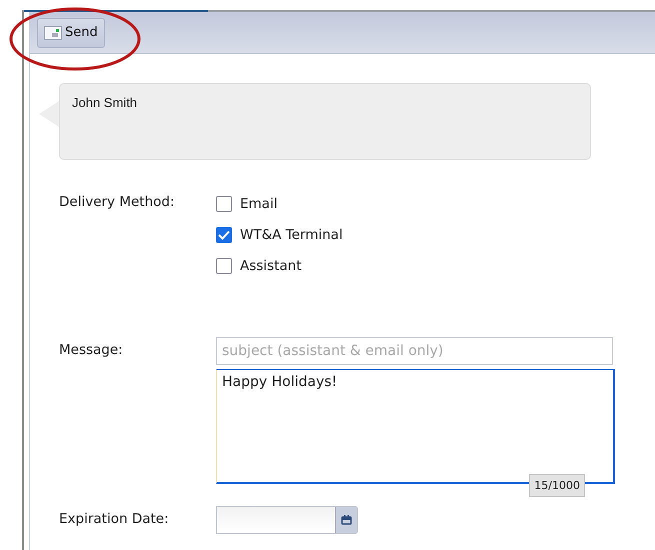 The image size is (655, 550). I want to click on send-button: Send, so click(71, 33).